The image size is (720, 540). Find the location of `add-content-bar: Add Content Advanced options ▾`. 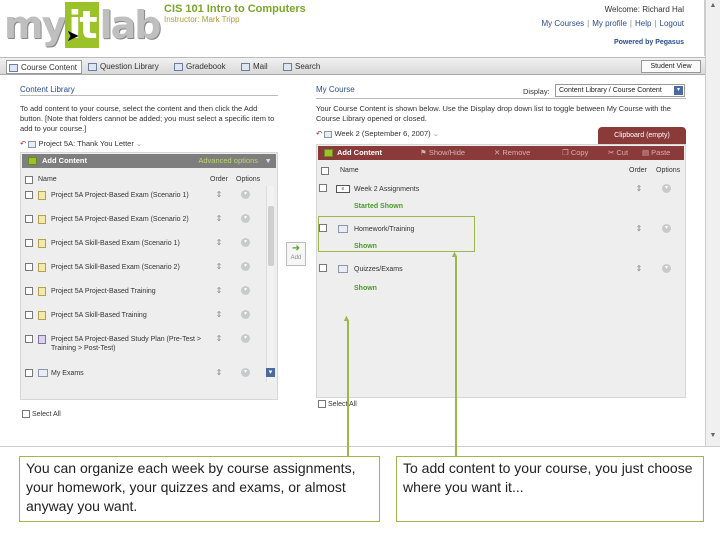

add-content-bar: Add Content Advanced options ▾ is located at coordinates (149, 161).